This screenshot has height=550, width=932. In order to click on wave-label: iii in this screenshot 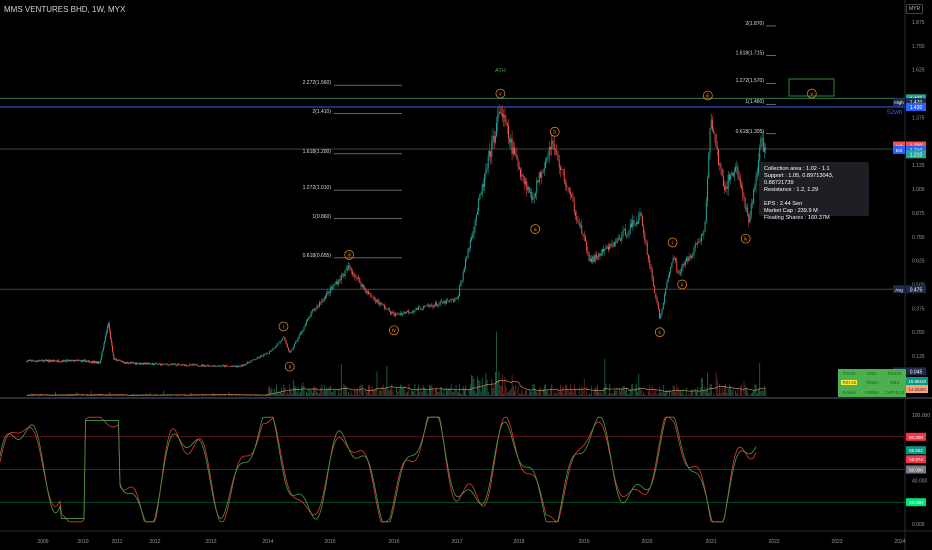, I will do `click(349, 256)`.